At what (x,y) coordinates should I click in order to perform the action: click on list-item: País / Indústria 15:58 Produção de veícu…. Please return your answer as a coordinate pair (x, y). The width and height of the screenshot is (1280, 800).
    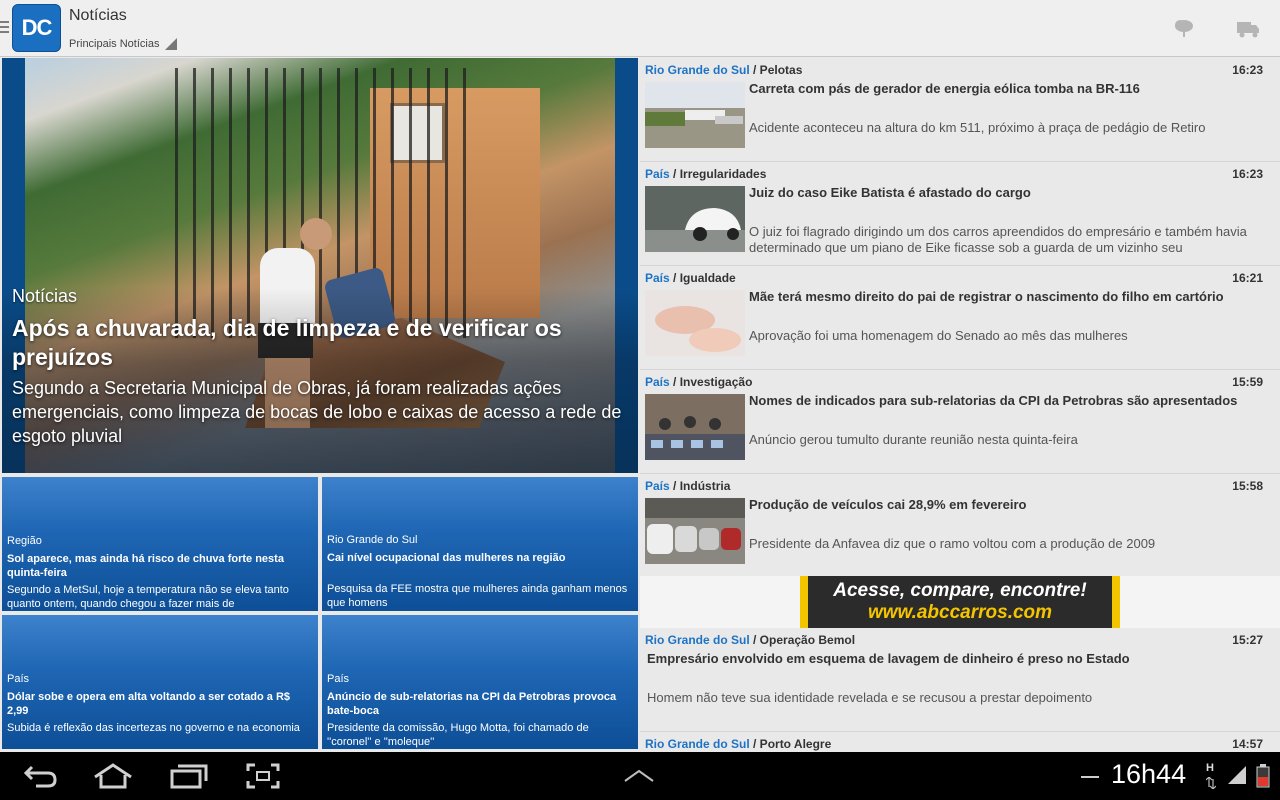
    Looking at the image, I should click on (960, 526).